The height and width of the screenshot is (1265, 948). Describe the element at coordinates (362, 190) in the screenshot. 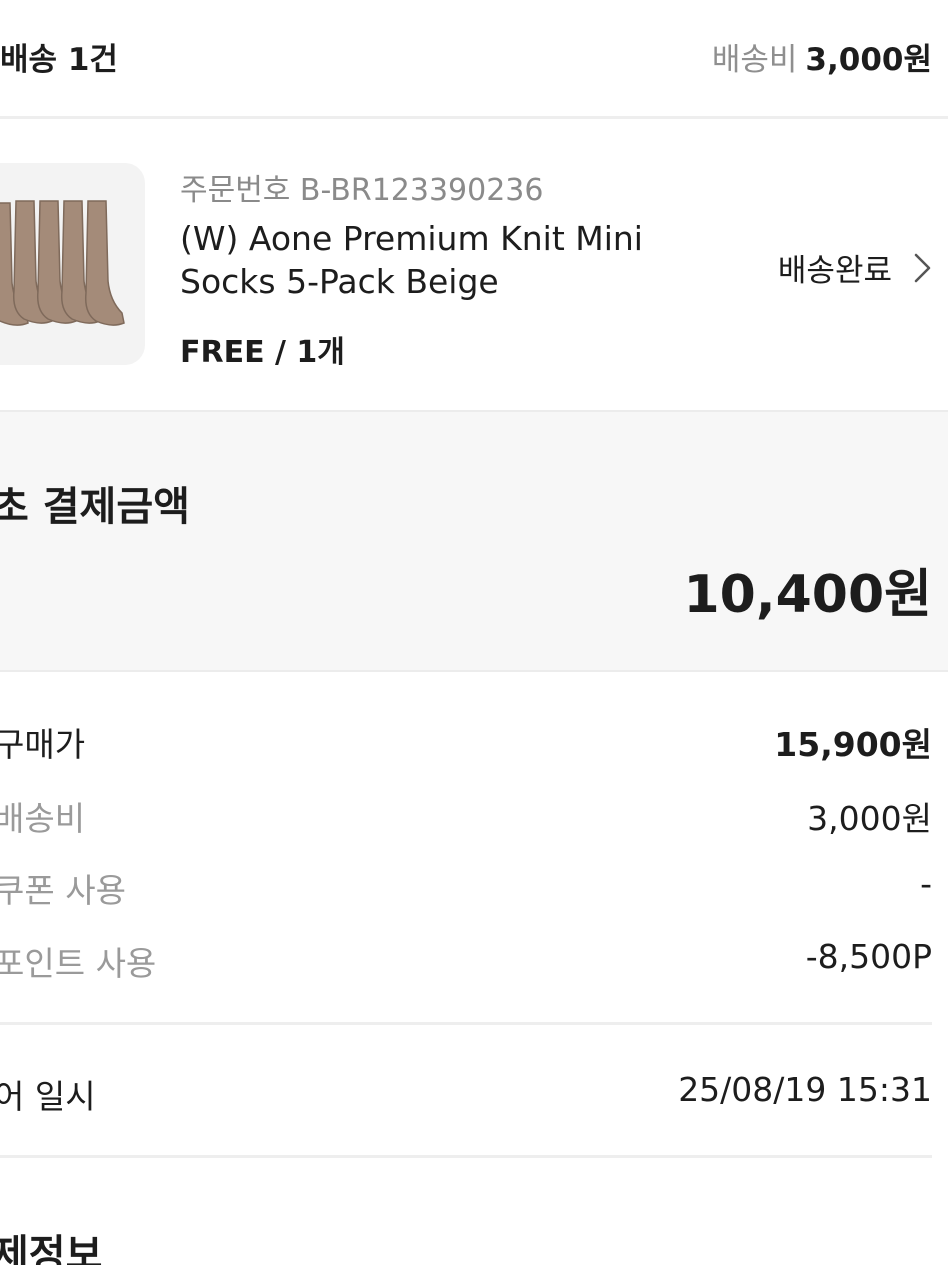

I see `order-number: 주문번호 B-BR123390236` at that location.